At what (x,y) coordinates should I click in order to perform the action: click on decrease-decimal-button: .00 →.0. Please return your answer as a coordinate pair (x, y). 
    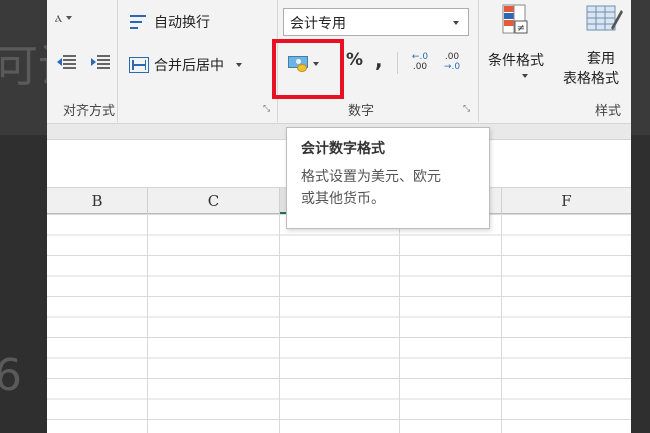
    Looking at the image, I should click on (452, 62).